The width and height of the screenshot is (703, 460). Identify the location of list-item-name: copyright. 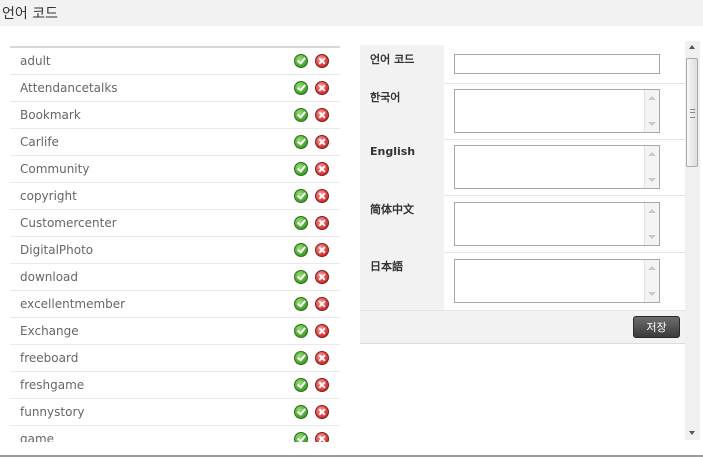
(48, 196).